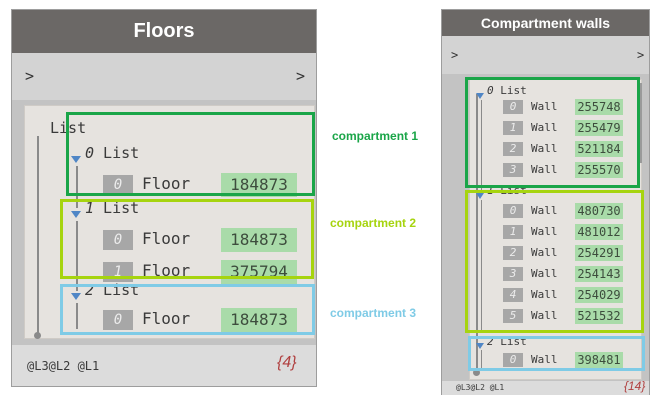  I want to click on tree-line, so click(38, 236).